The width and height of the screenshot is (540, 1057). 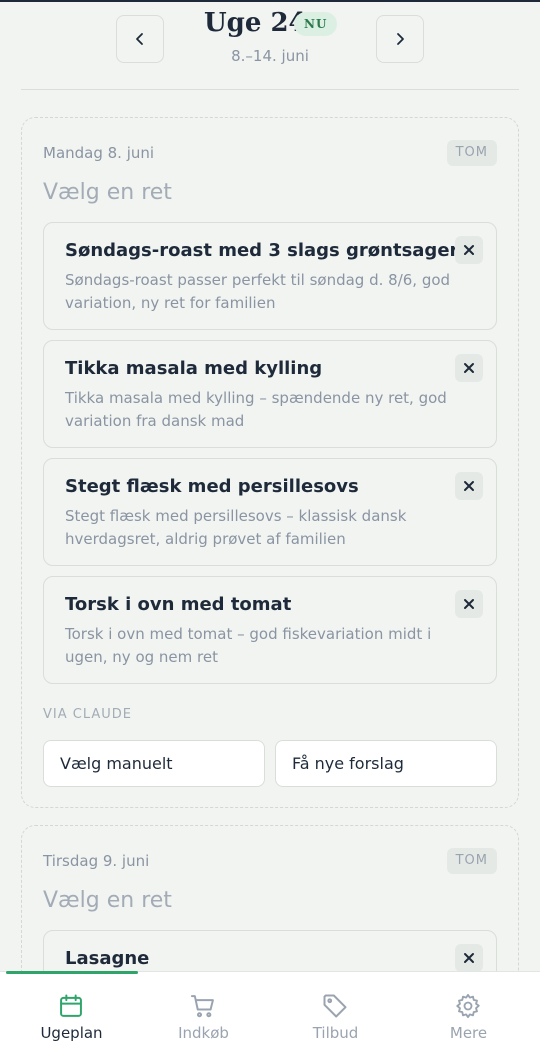 I want to click on day-date: Tirsdag 9. juni, so click(x=96, y=861).